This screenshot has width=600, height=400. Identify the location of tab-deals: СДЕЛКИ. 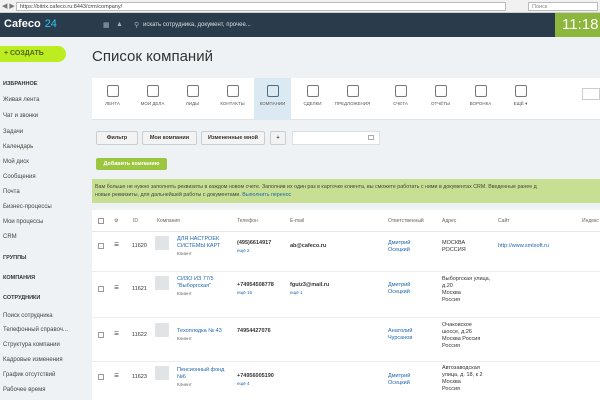
(312, 99).